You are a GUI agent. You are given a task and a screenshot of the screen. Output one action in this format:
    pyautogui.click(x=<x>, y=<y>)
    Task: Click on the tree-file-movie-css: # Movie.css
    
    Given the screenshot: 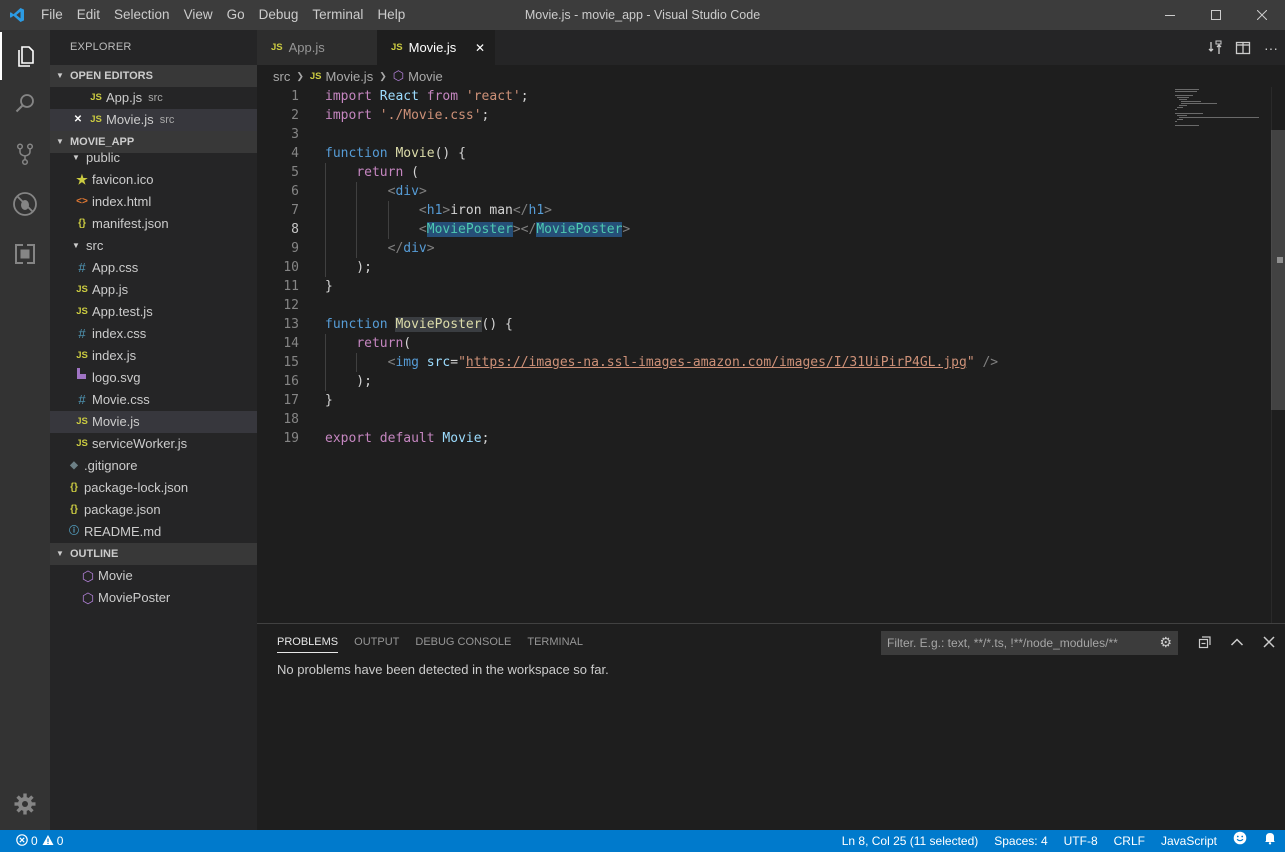 What is the action you would take?
    pyautogui.click(x=153, y=400)
    